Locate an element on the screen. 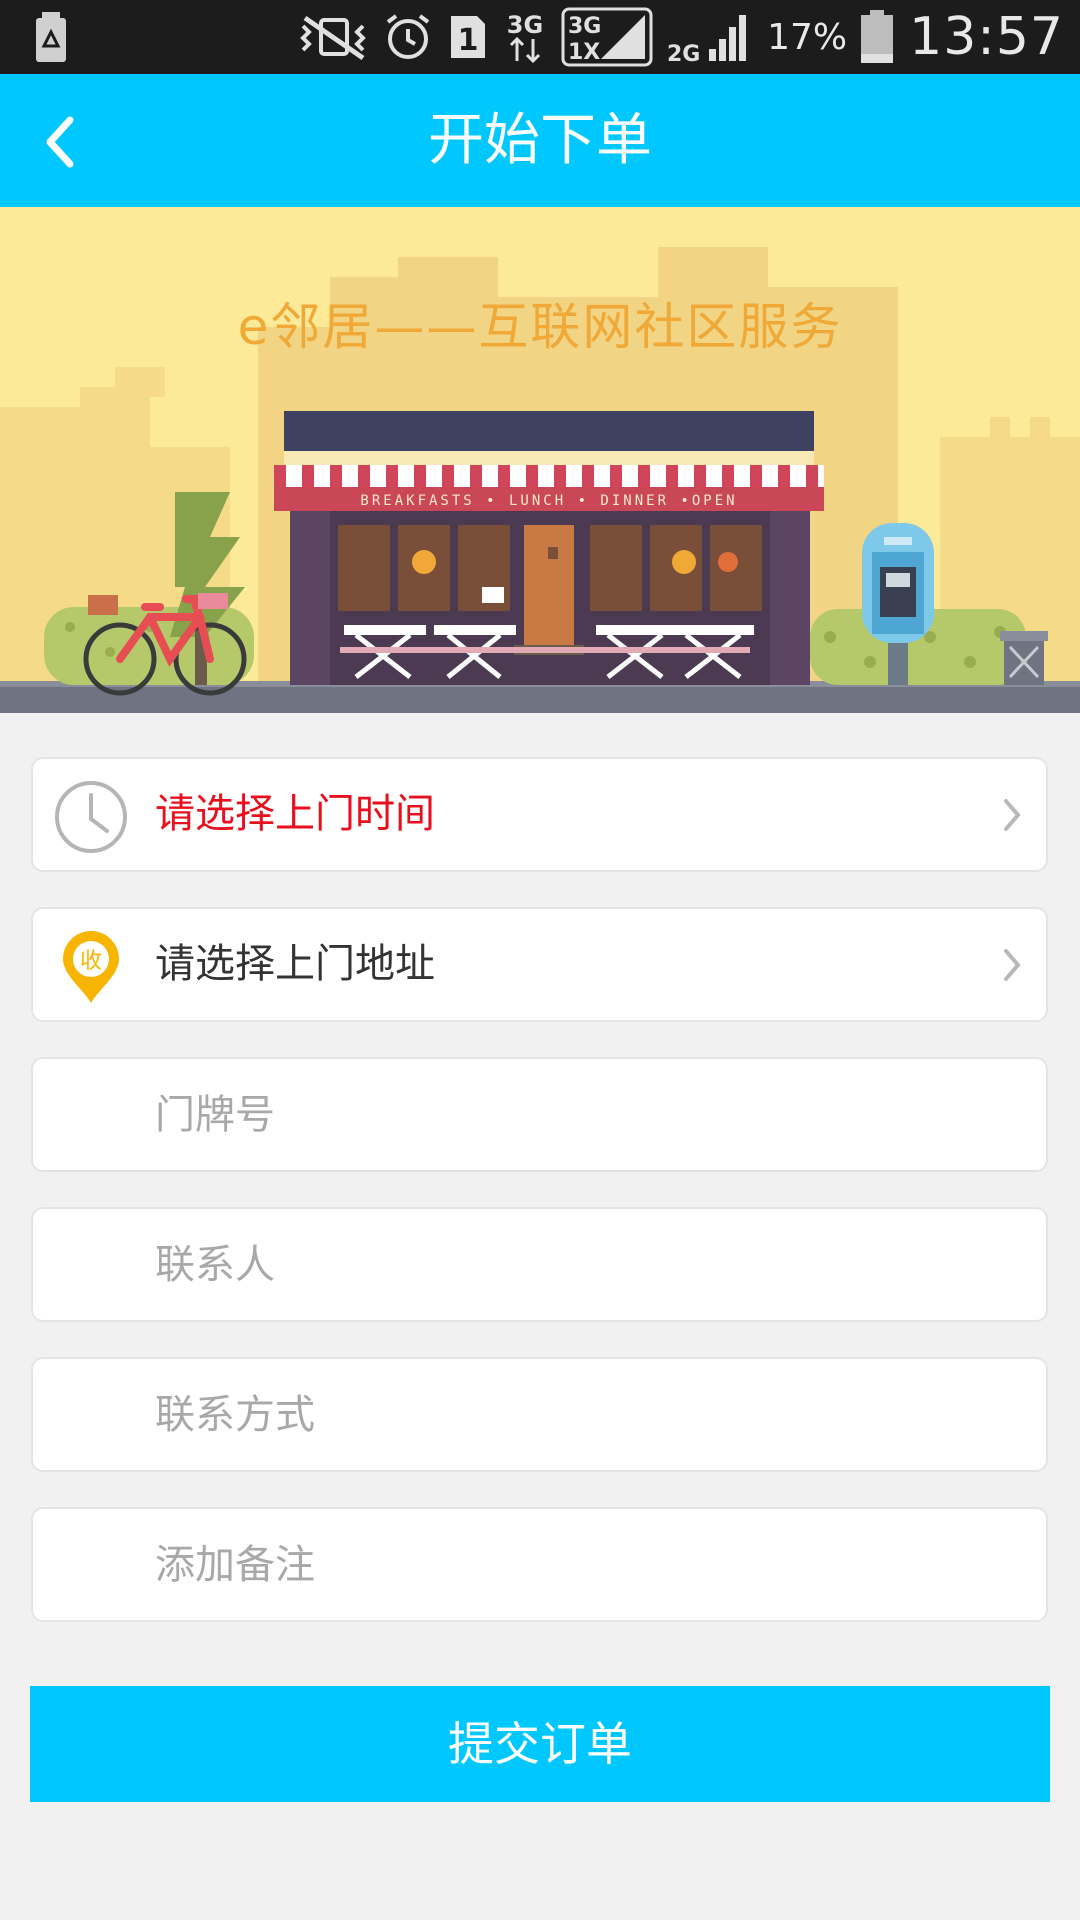  select-address-row: 收 请选择上门地址 is located at coordinates (539, 964).